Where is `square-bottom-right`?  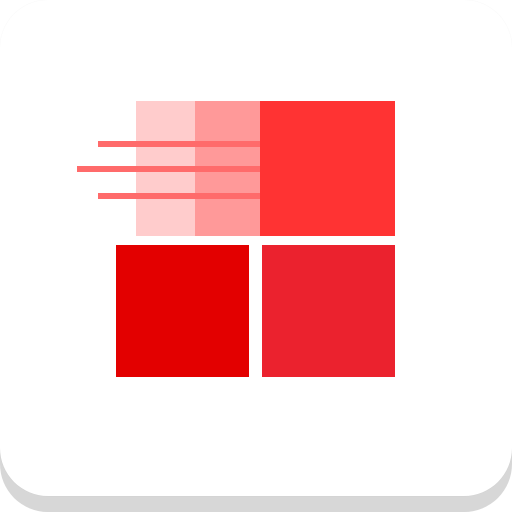 square-bottom-right is located at coordinates (328, 311).